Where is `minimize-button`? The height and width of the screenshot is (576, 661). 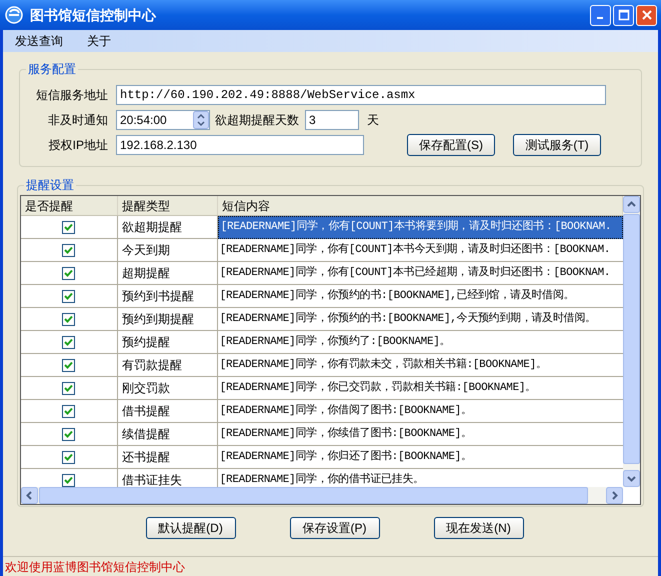 minimize-button is located at coordinates (600, 15).